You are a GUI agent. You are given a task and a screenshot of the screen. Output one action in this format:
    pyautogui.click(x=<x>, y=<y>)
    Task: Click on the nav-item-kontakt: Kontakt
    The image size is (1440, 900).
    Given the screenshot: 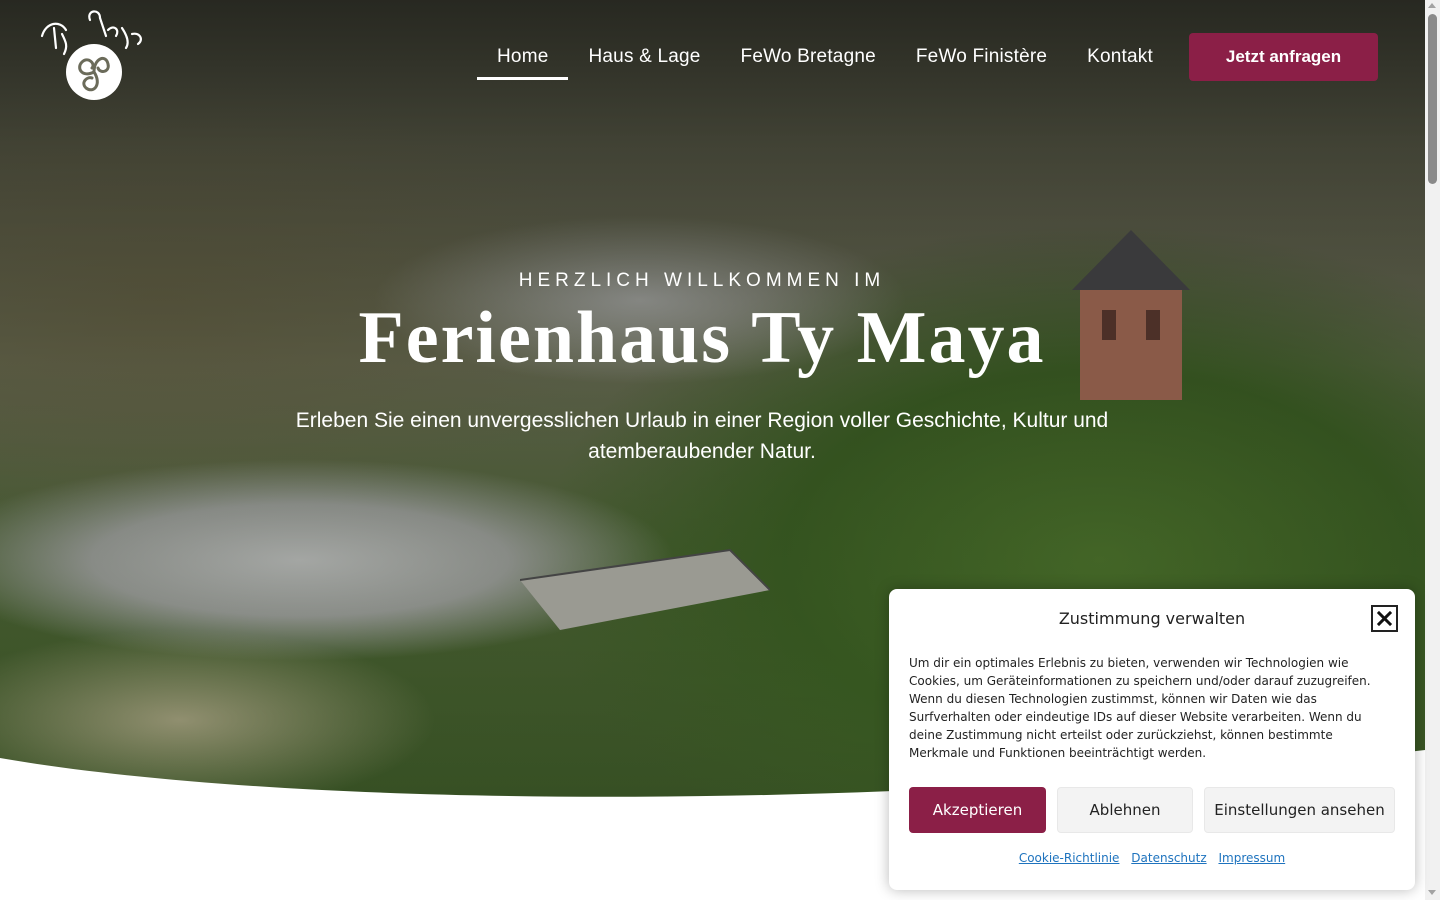 What is the action you would take?
    pyautogui.click(x=1120, y=59)
    